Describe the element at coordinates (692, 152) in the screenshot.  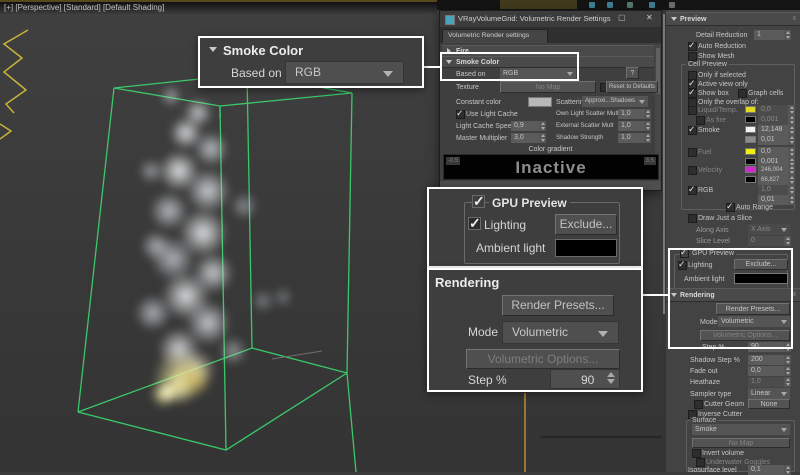
I see `fuel-checkbox` at that location.